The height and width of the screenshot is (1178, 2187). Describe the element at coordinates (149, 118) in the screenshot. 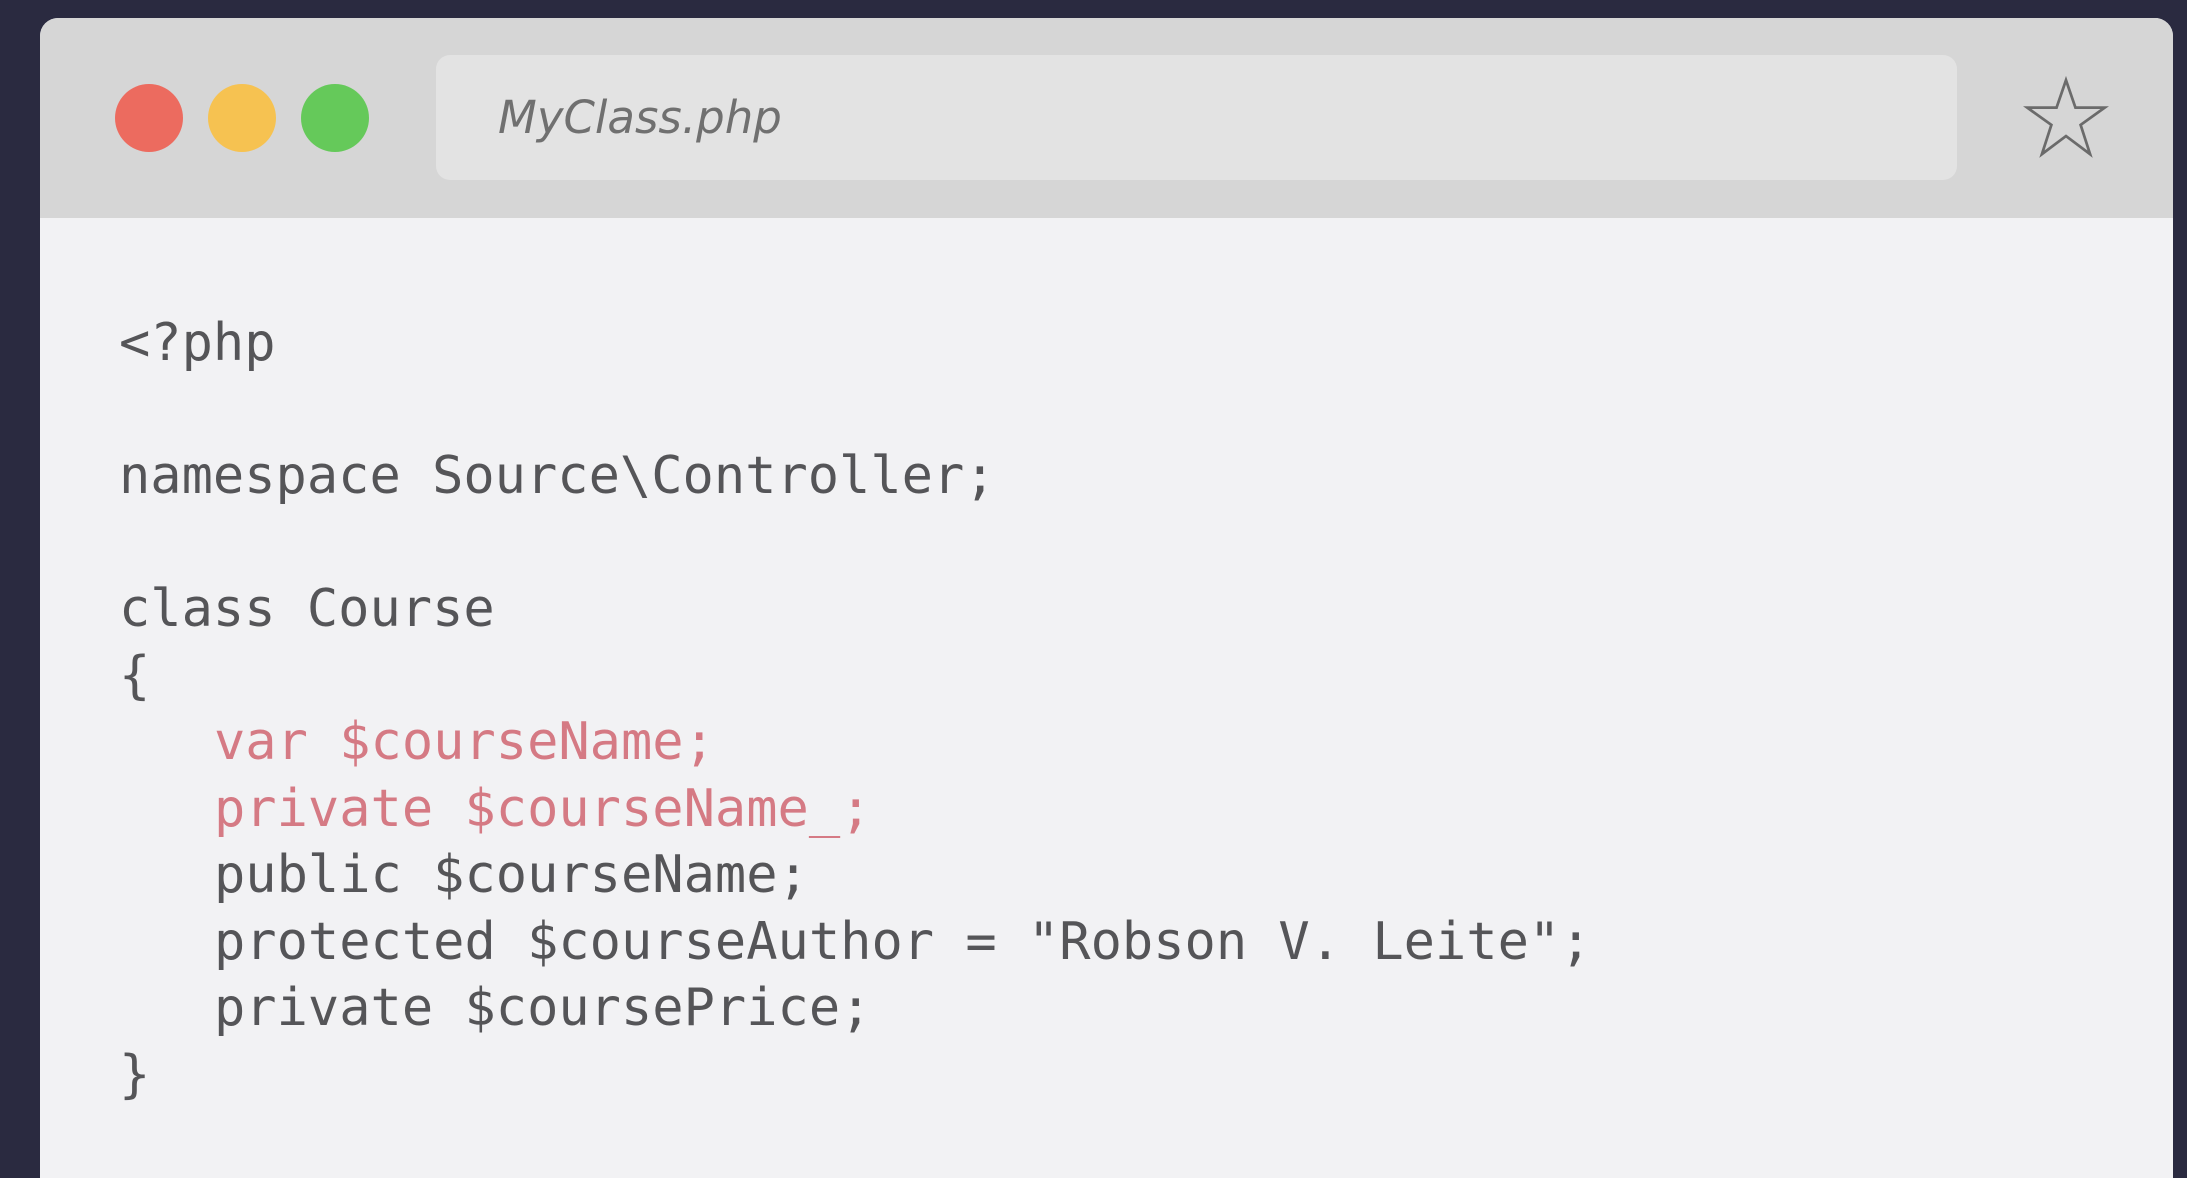

I see `close-button` at that location.